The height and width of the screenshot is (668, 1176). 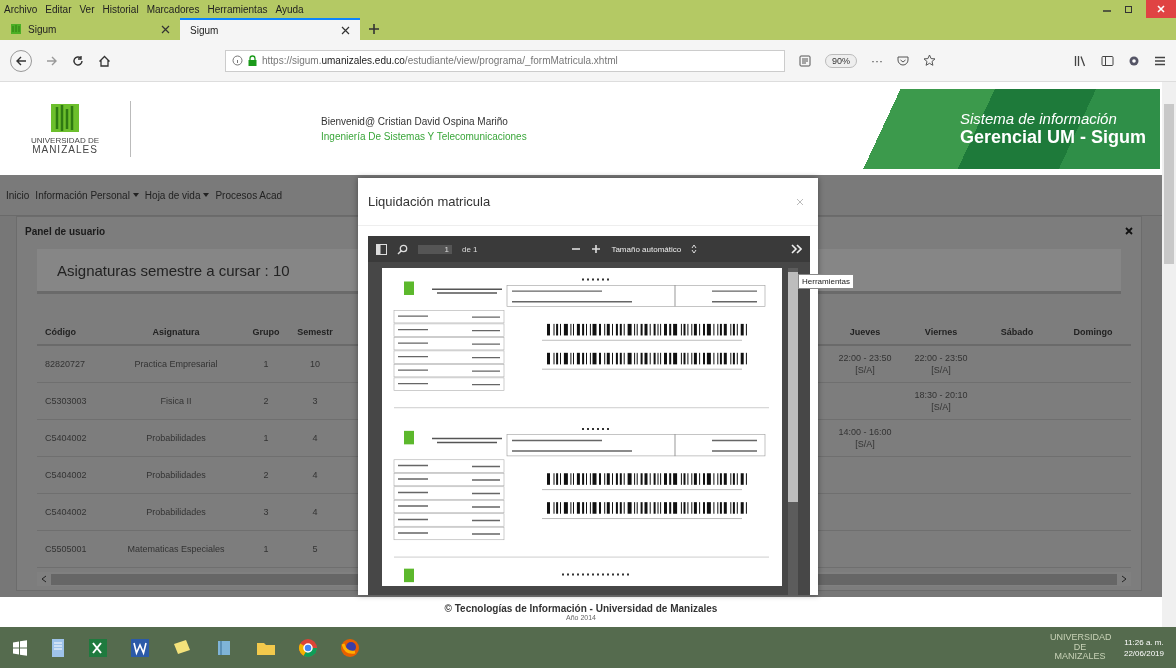 What do you see at coordinates (140, 647) in the screenshot?
I see `word-app-icon` at bounding box center [140, 647].